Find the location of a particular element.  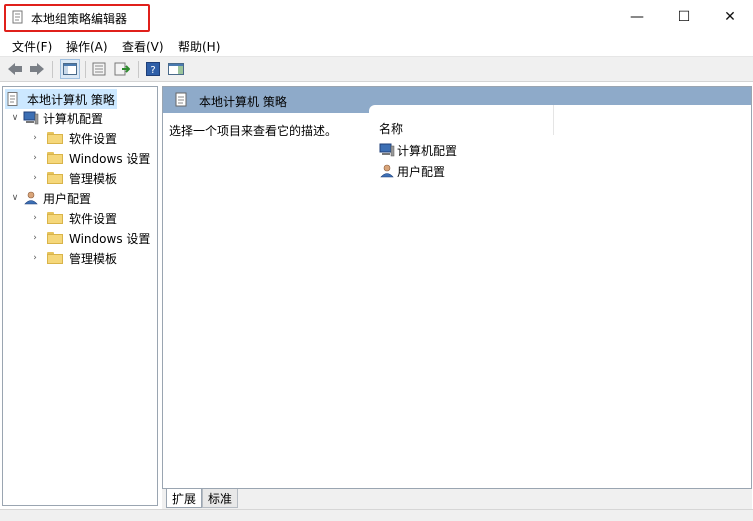

minimize-icon: — is located at coordinates (637, 17).